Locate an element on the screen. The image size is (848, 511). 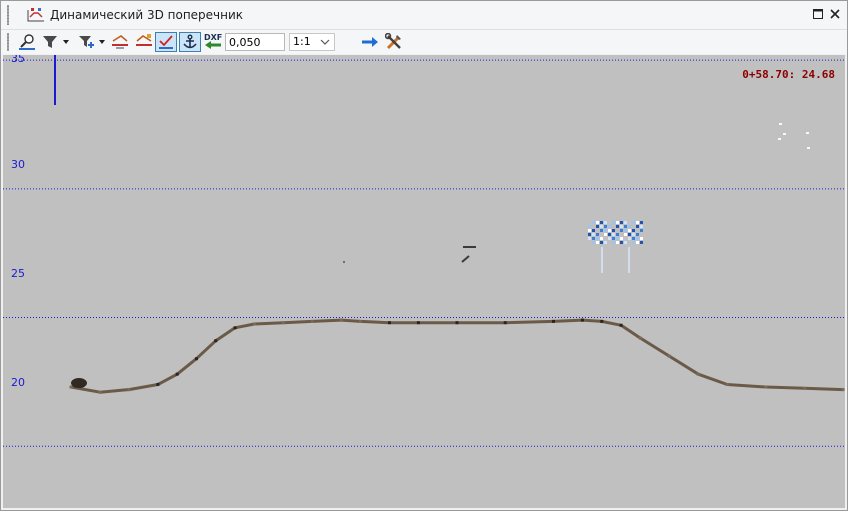
export-dxf-button: DXF is located at coordinates (213, 42).